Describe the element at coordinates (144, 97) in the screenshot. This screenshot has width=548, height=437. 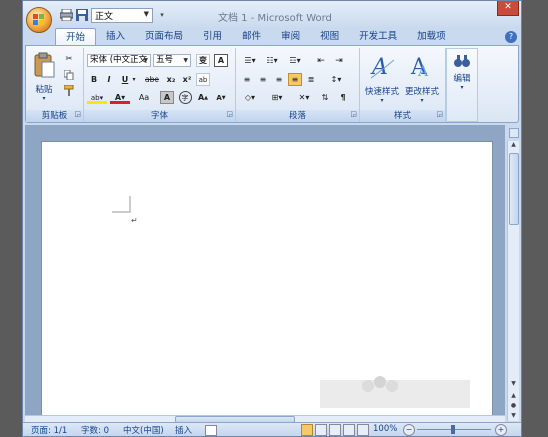
I see `change-case-button: Aa` at that location.